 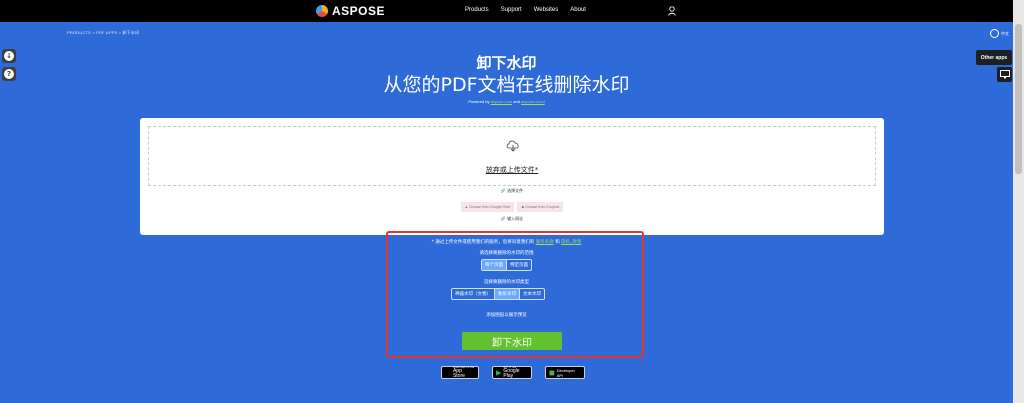 I want to click on dropbox-label: Choose from Dropbox, so click(x=542, y=207).